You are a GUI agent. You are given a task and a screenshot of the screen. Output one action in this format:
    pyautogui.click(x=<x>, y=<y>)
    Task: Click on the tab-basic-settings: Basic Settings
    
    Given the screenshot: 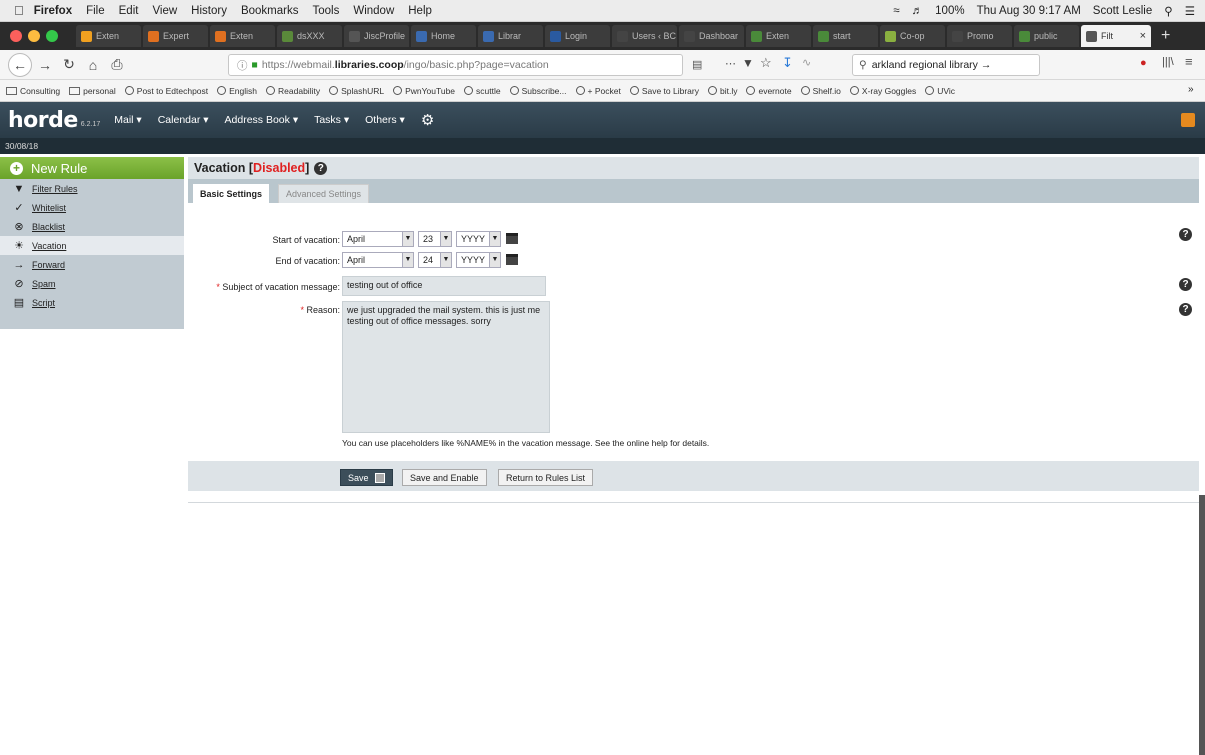 What is the action you would take?
    pyautogui.click(x=231, y=193)
    